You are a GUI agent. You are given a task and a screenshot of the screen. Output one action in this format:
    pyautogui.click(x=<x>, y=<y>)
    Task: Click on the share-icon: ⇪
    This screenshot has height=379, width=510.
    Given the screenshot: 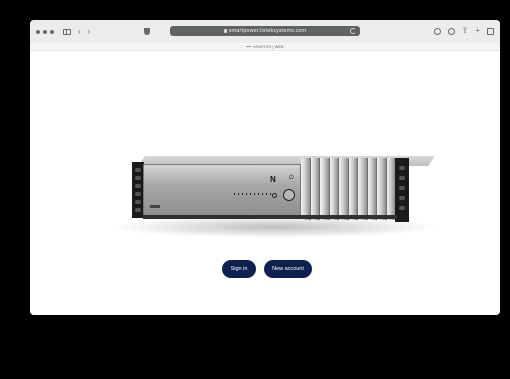 What is the action you would take?
    pyautogui.click(x=465, y=31)
    